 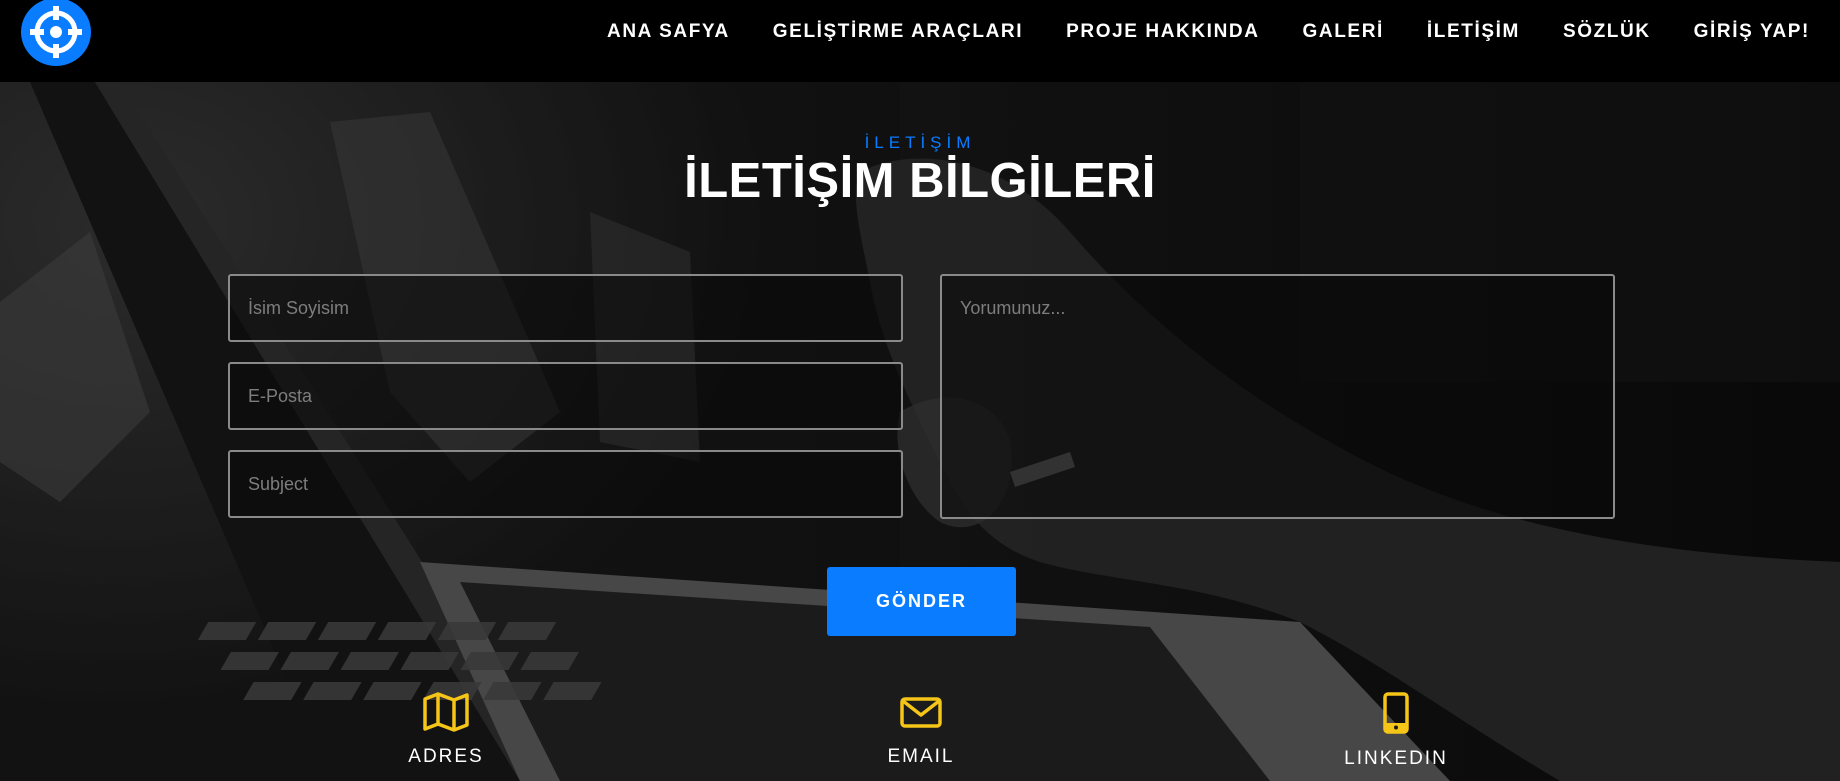 What do you see at coordinates (1396, 713) in the screenshot?
I see `phone-icon` at bounding box center [1396, 713].